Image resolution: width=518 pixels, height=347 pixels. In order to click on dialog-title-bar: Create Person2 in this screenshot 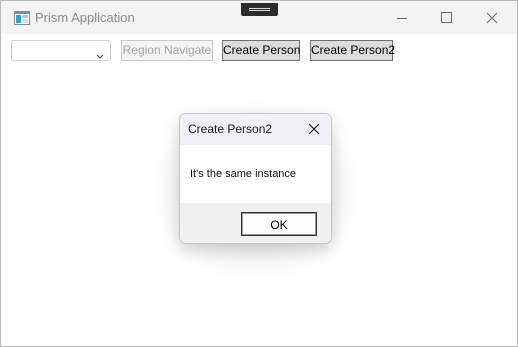, I will do `click(255, 129)`.